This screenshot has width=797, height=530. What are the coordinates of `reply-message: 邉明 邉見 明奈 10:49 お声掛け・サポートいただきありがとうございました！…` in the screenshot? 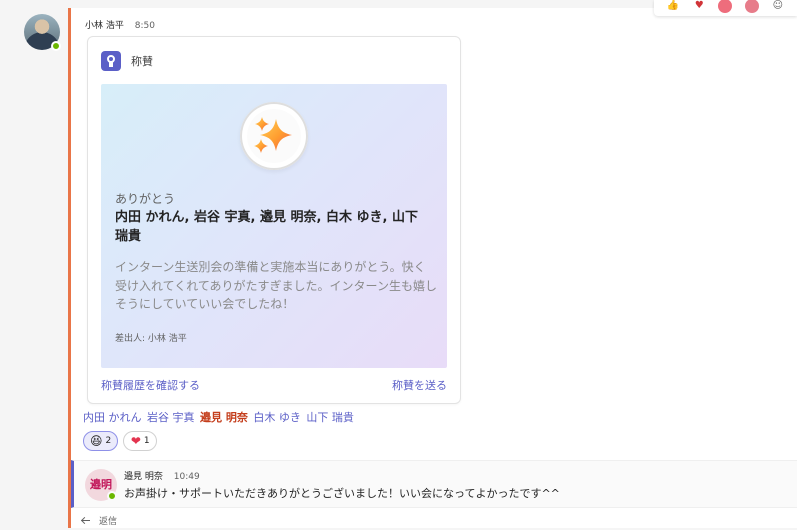 It's located at (434, 484).